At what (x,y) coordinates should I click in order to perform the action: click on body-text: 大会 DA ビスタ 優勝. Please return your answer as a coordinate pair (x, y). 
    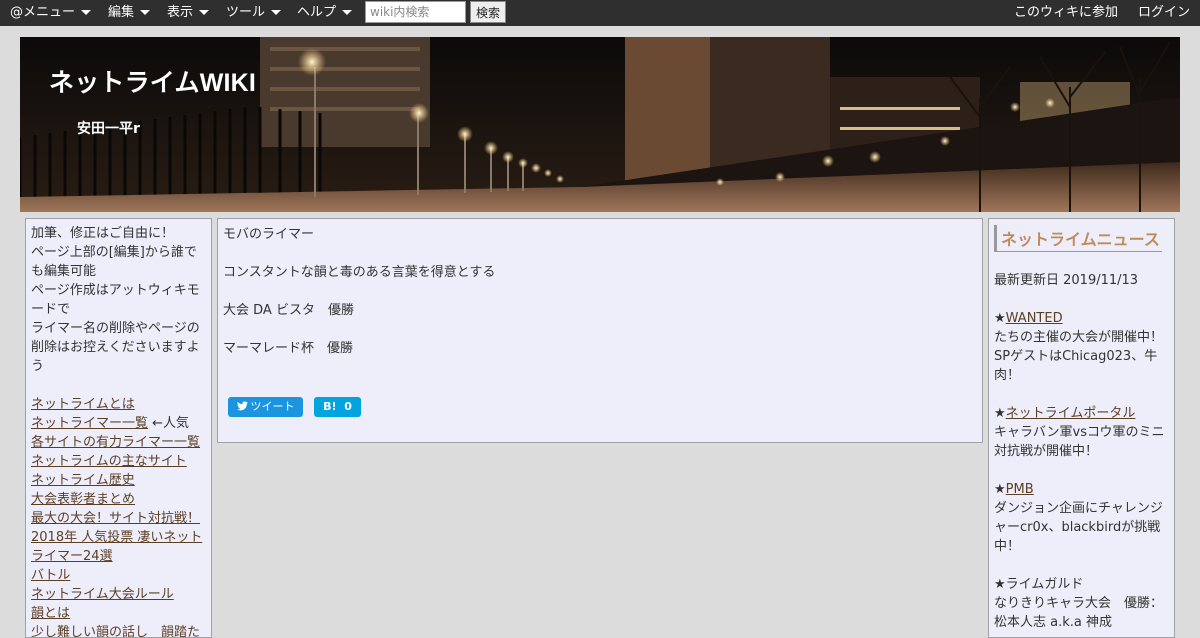
    Looking at the image, I should click on (288, 310).